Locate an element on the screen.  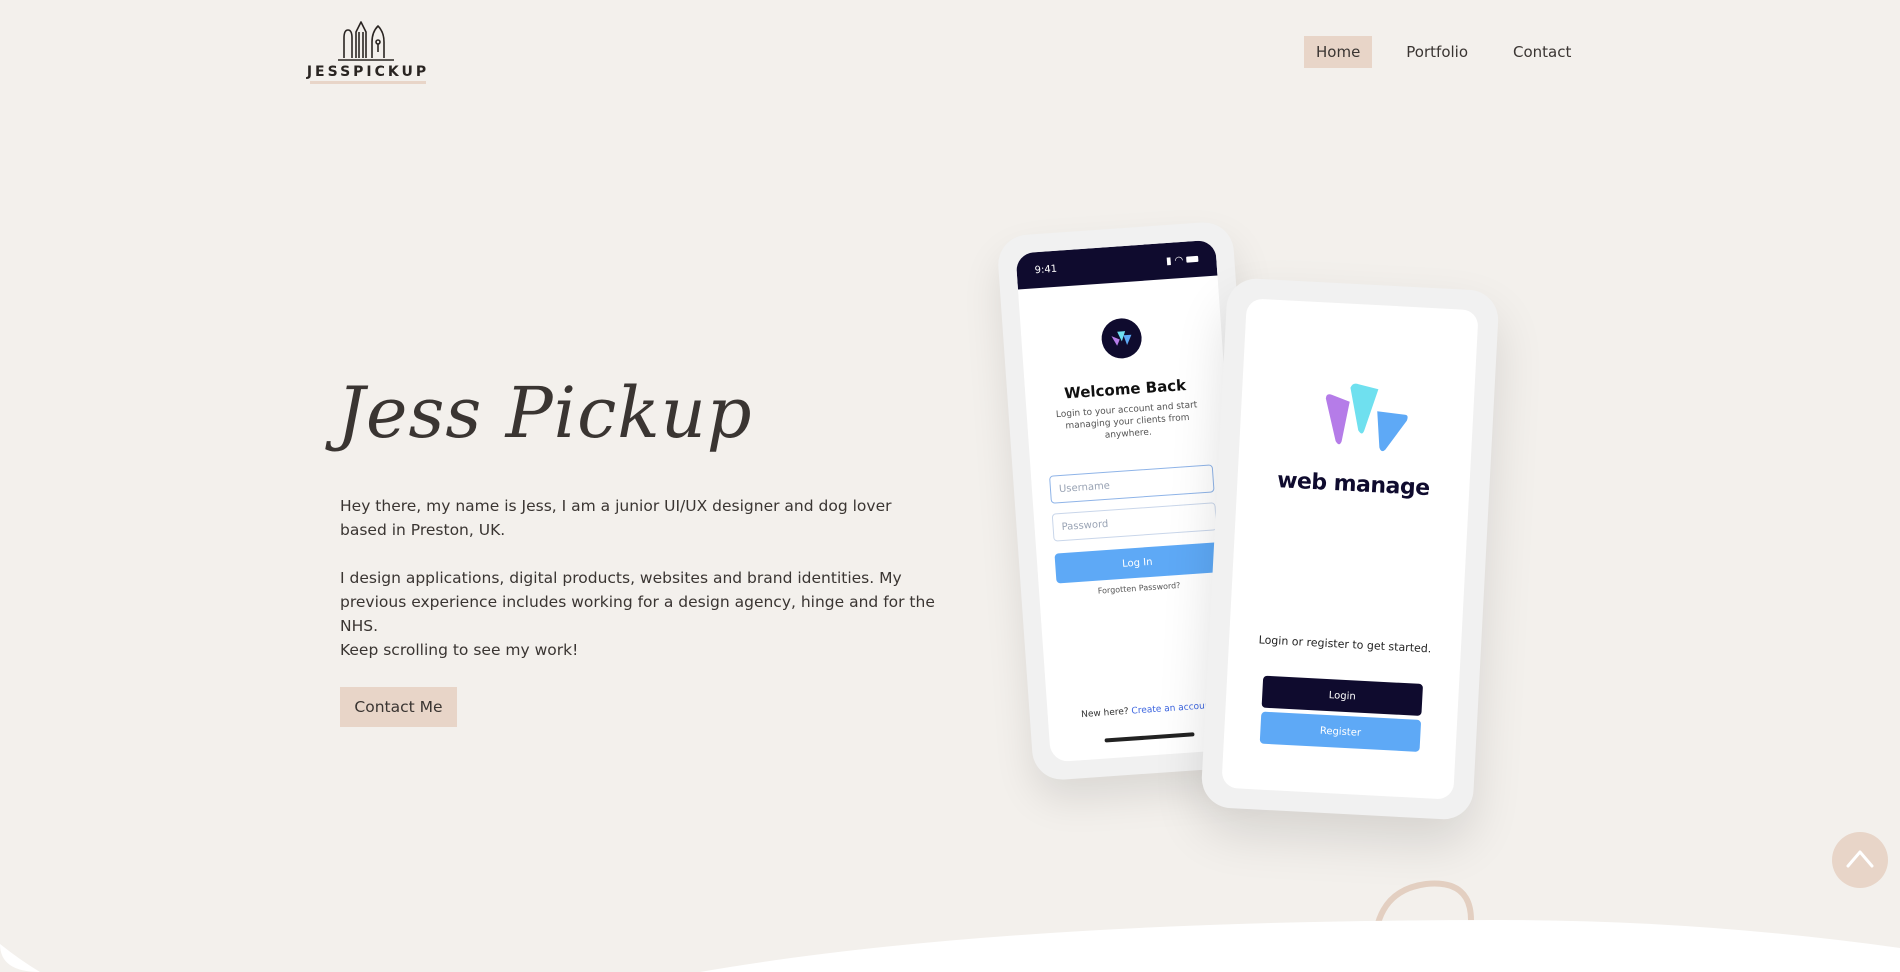
splash-tagline: Login or register to get started. is located at coordinates (1345, 644).